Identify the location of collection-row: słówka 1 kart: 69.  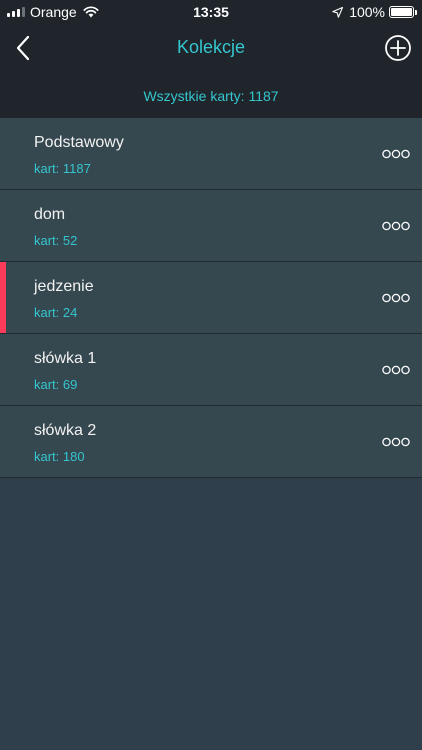
(211, 370).